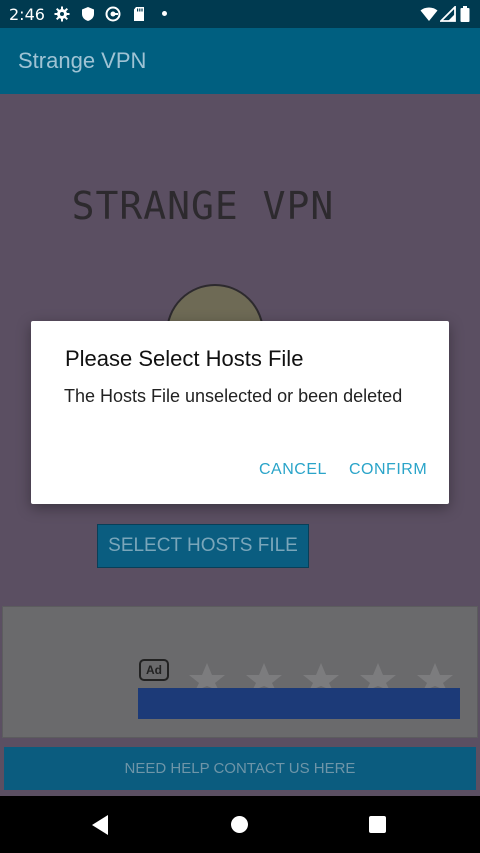 This screenshot has width=480, height=853. What do you see at coordinates (321, 677) in the screenshot?
I see `rating-stars-icon` at bounding box center [321, 677].